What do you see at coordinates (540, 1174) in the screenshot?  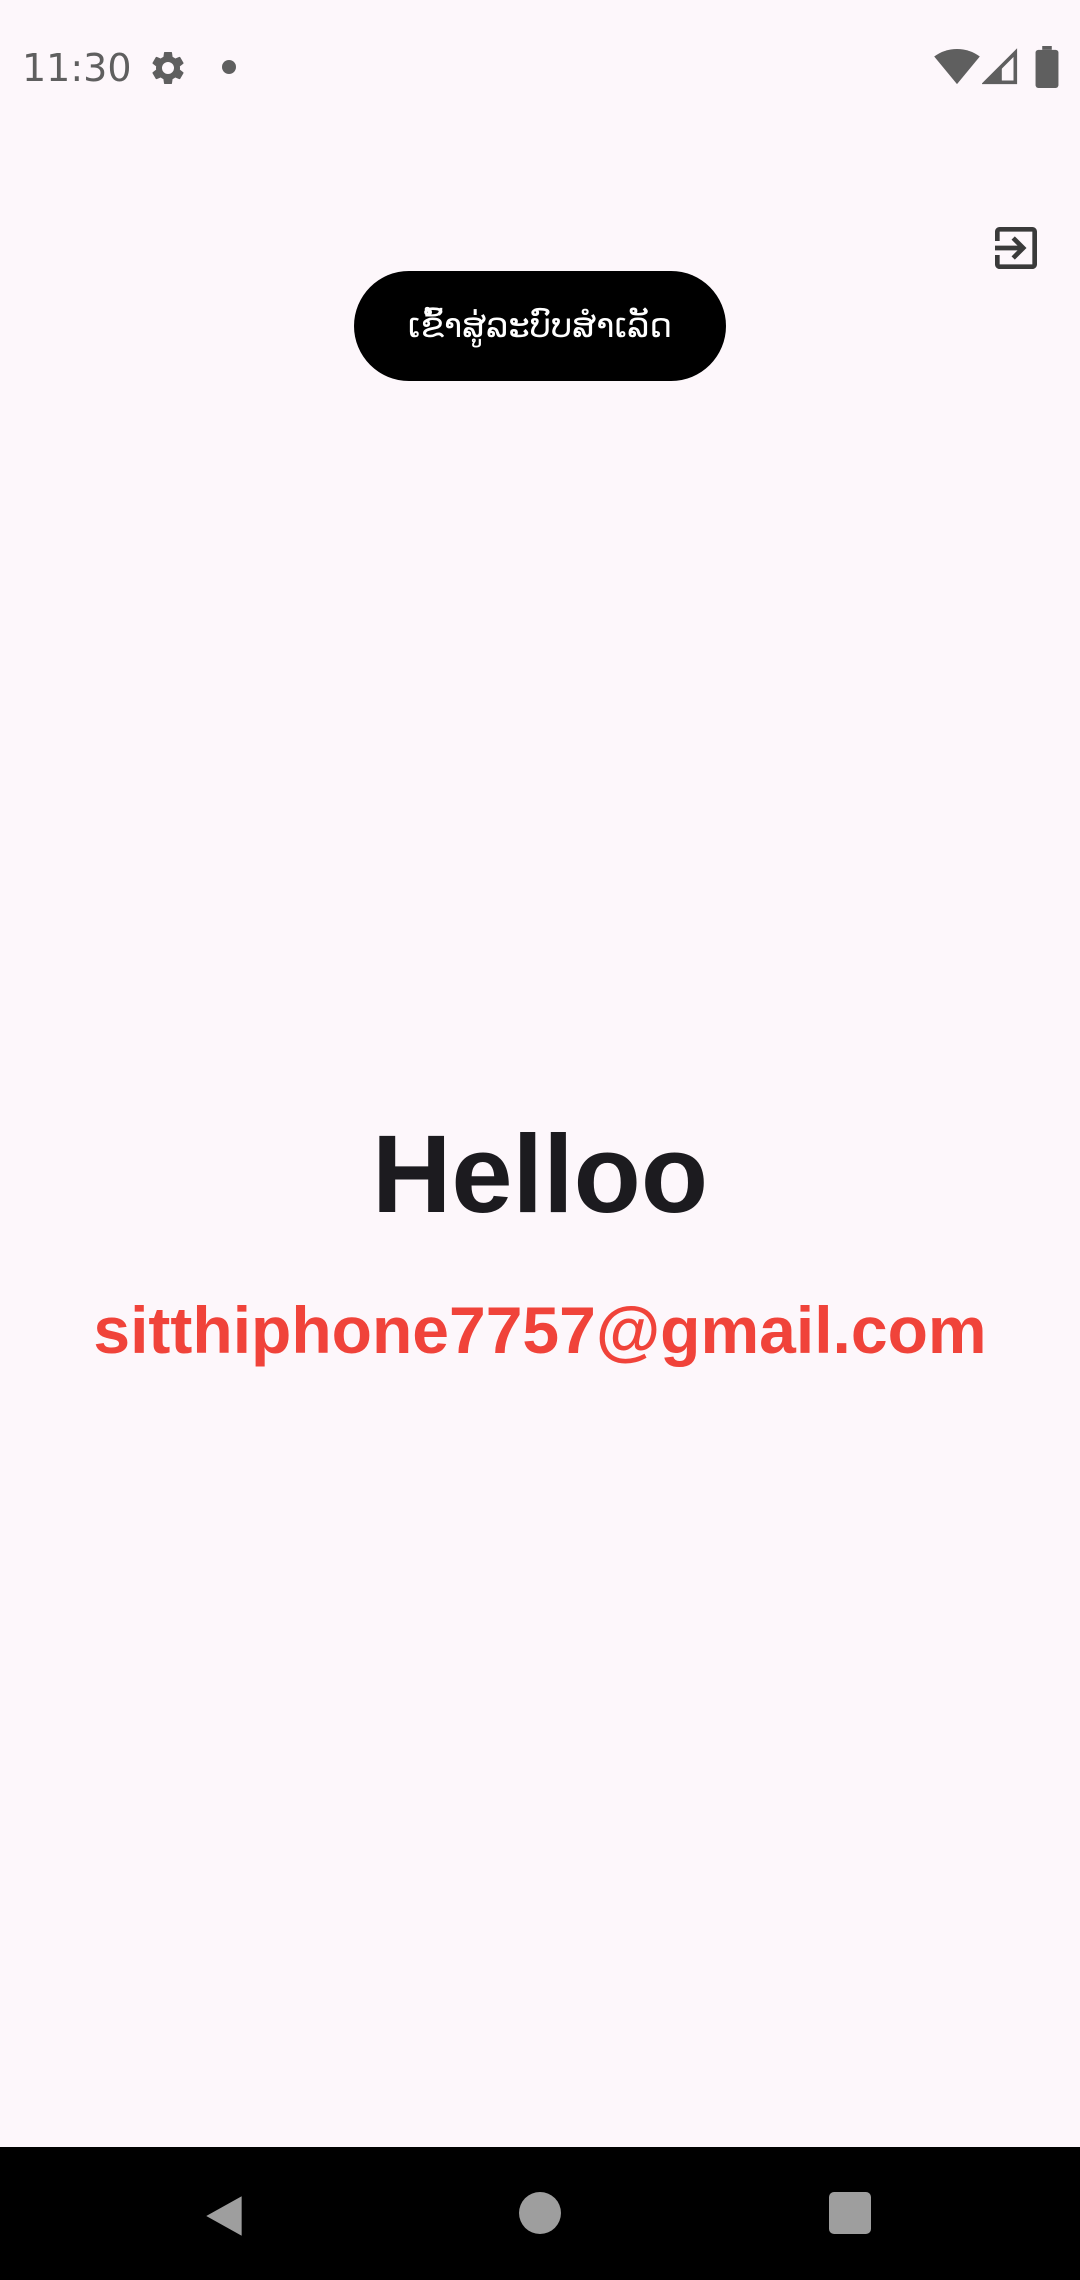 I see `greeting-title: Helloo` at bounding box center [540, 1174].